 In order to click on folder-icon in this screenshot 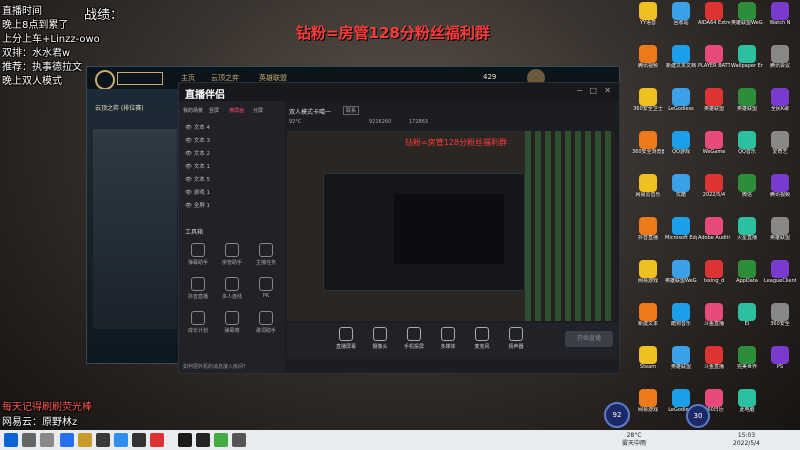, I will do `click(85, 440)`.